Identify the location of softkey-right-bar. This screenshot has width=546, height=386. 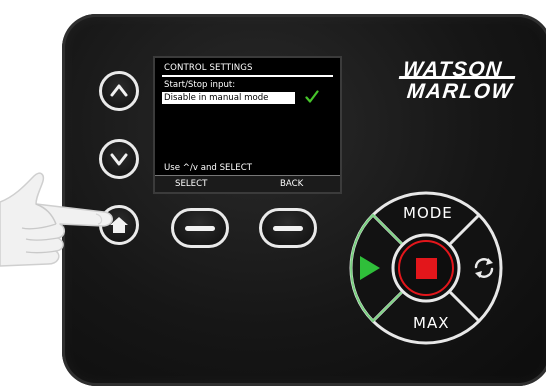
(288, 228).